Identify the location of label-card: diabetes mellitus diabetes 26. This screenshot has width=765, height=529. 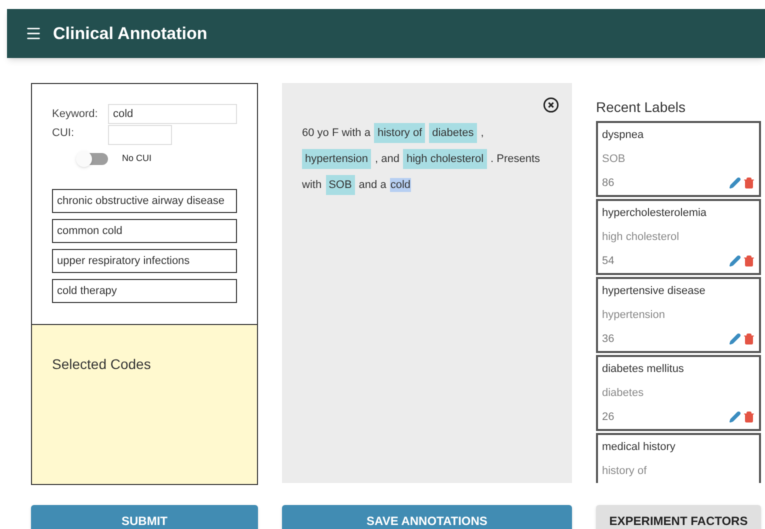
(678, 393).